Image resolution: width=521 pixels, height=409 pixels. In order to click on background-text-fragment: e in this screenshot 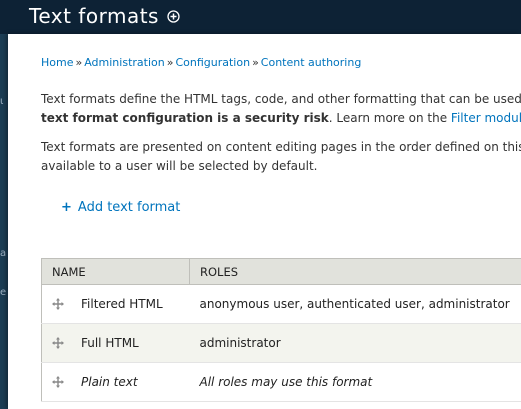, I will do `click(3, 292)`.